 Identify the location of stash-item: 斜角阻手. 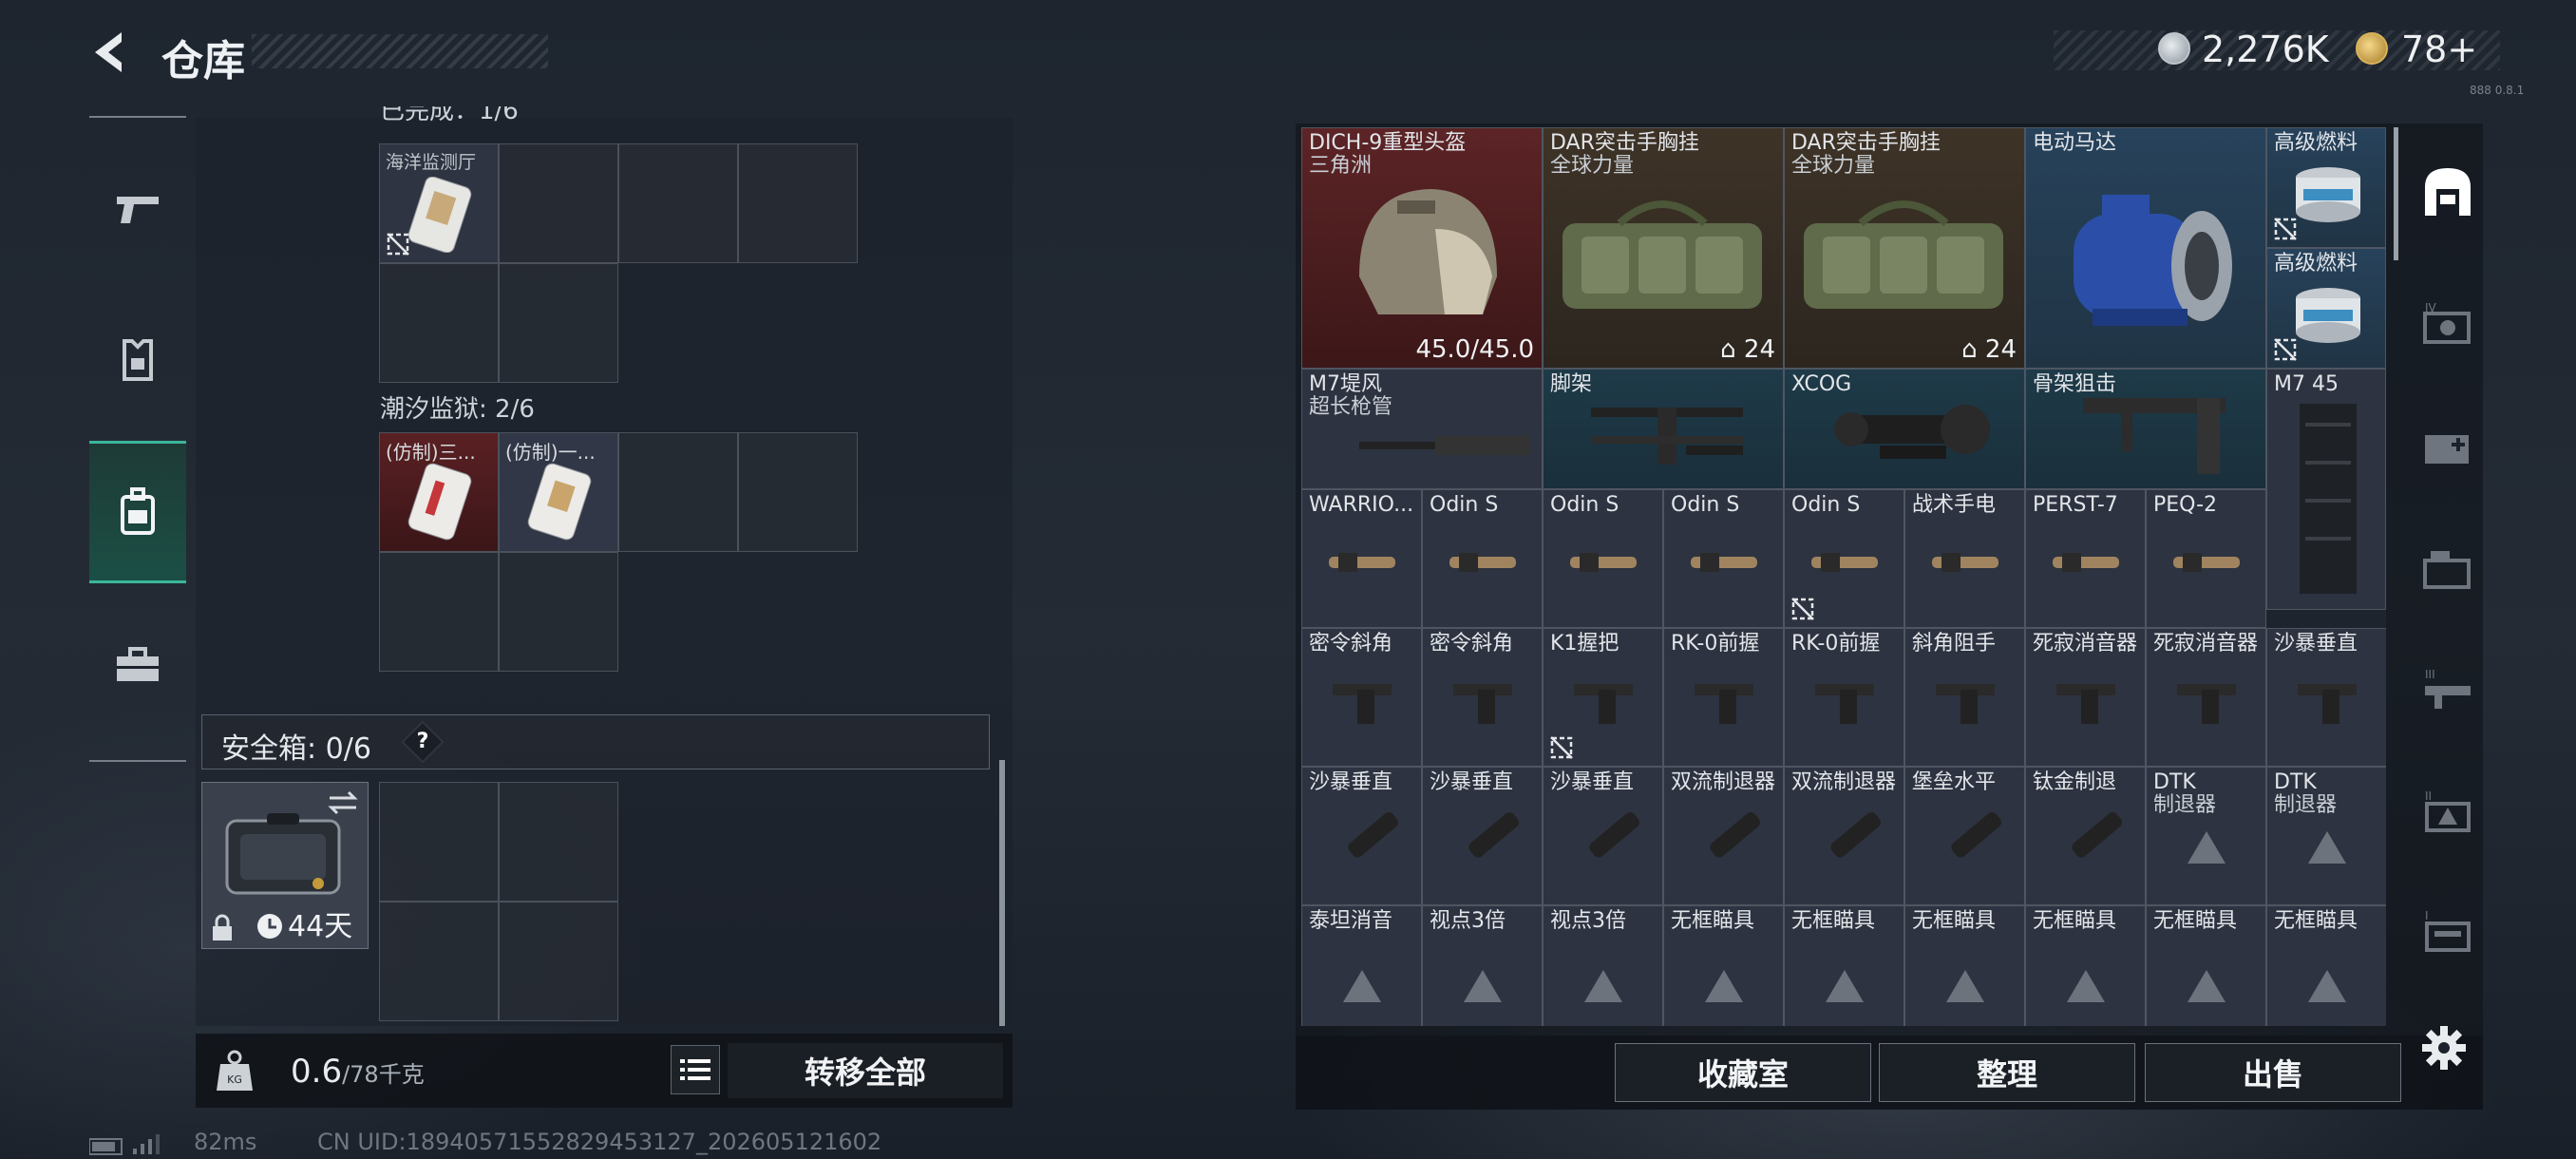
(1964, 697).